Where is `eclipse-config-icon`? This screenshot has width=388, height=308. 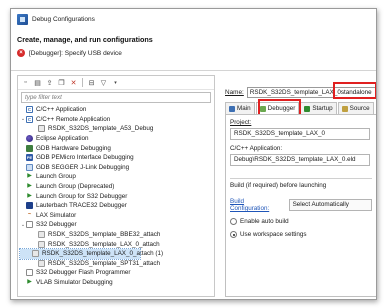 eclipse-config-icon is located at coordinates (29, 139).